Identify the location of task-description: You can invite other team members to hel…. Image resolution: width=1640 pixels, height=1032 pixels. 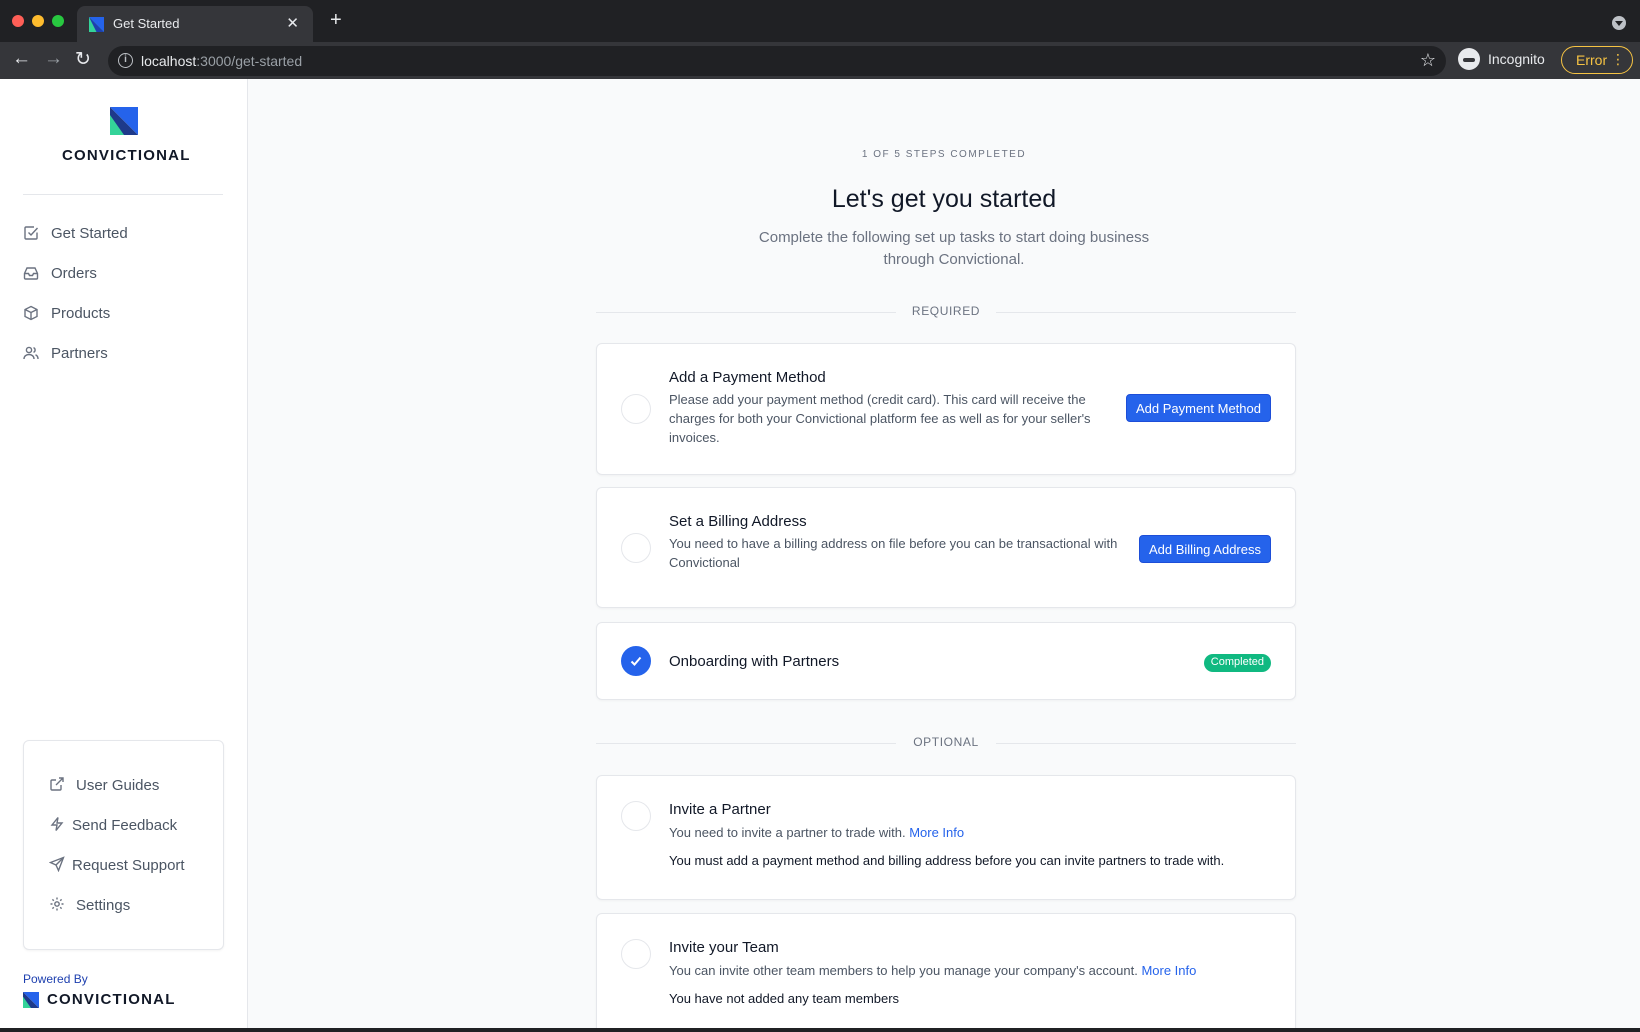
(933, 970).